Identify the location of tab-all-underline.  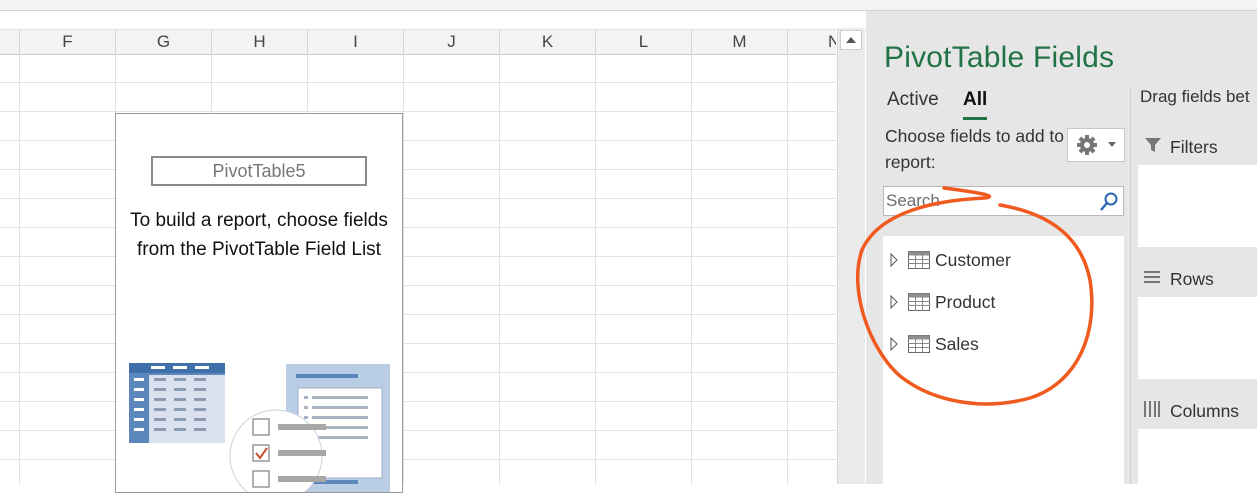
(975, 118).